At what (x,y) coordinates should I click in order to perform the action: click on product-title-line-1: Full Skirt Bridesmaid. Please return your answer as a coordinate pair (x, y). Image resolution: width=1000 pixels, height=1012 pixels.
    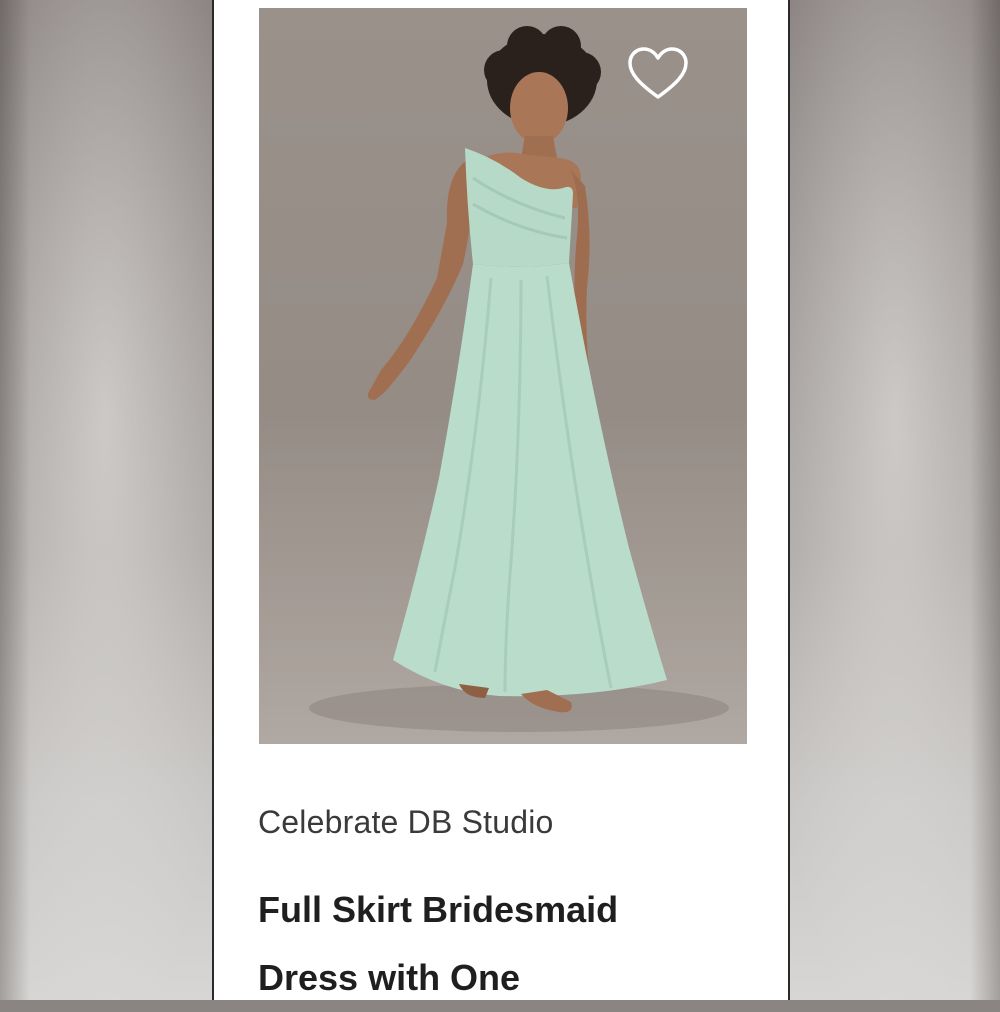
    Looking at the image, I should click on (438, 909).